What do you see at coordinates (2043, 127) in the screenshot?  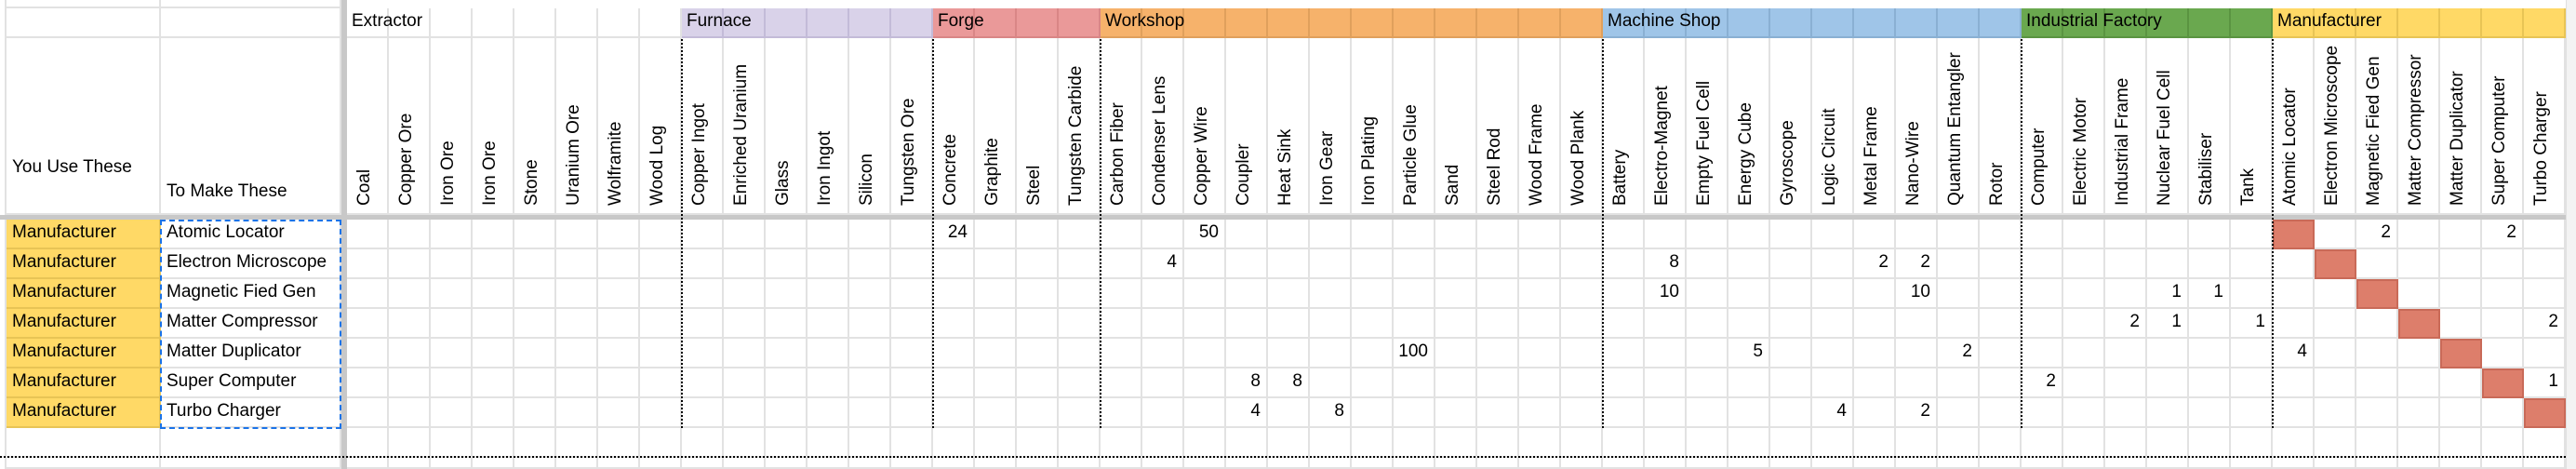 I see `item-header-computer: Computer` at bounding box center [2043, 127].